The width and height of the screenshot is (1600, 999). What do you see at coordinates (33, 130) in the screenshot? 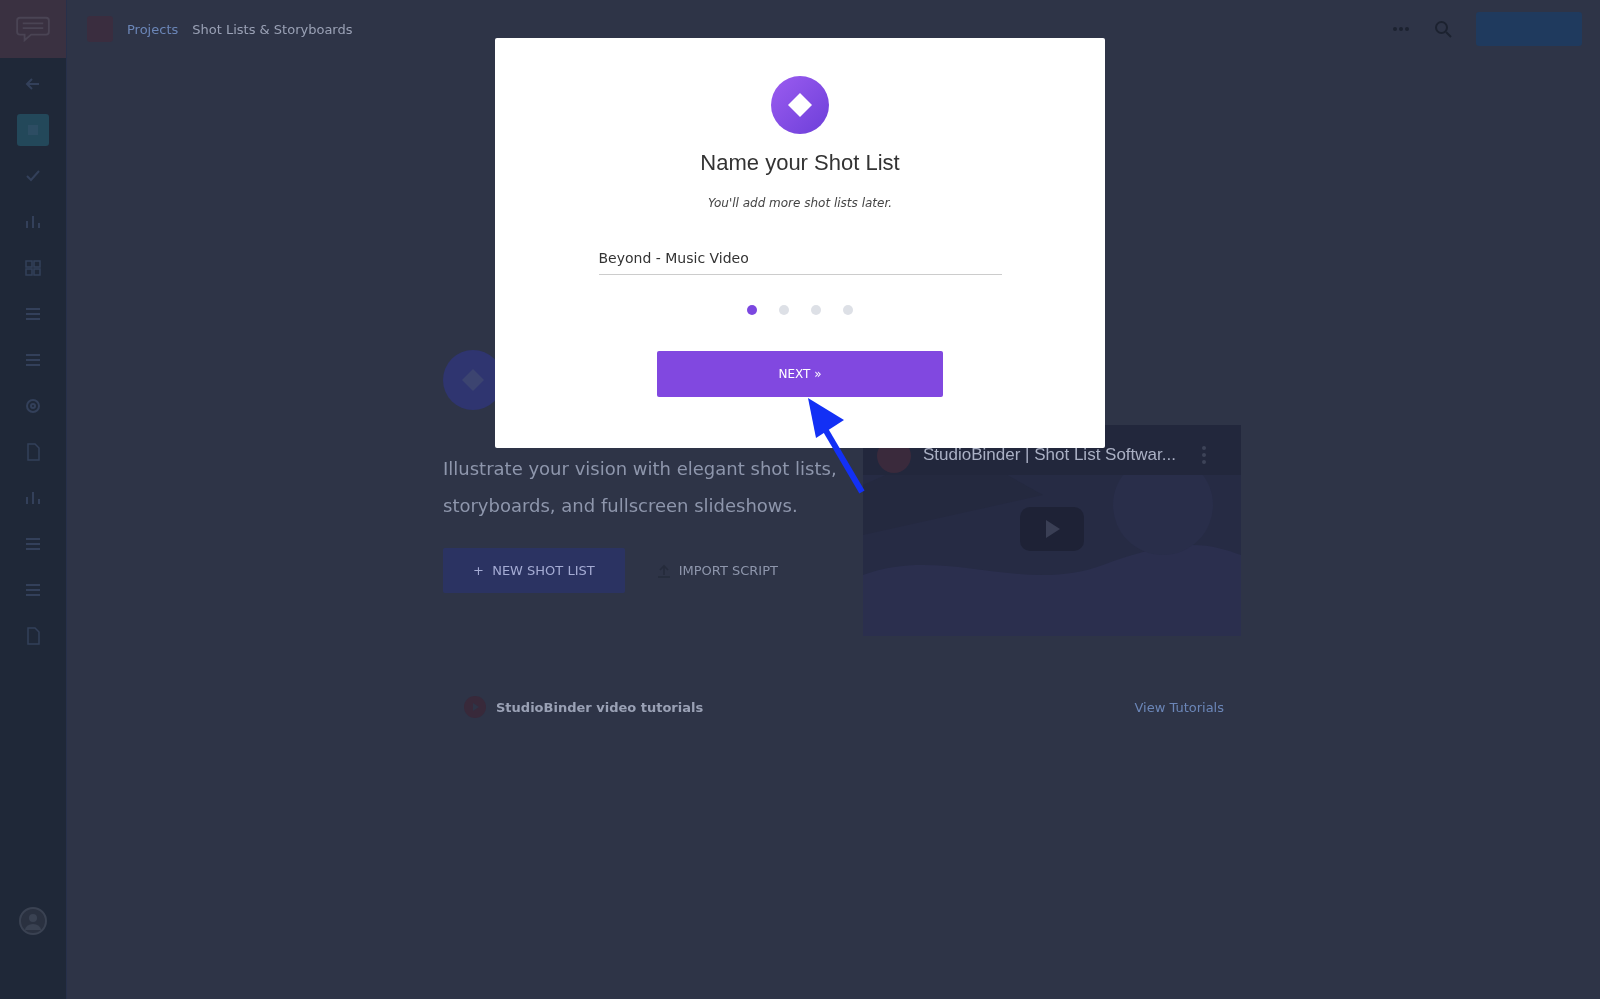
I see `nav-item` at bounding box center [33, 130].